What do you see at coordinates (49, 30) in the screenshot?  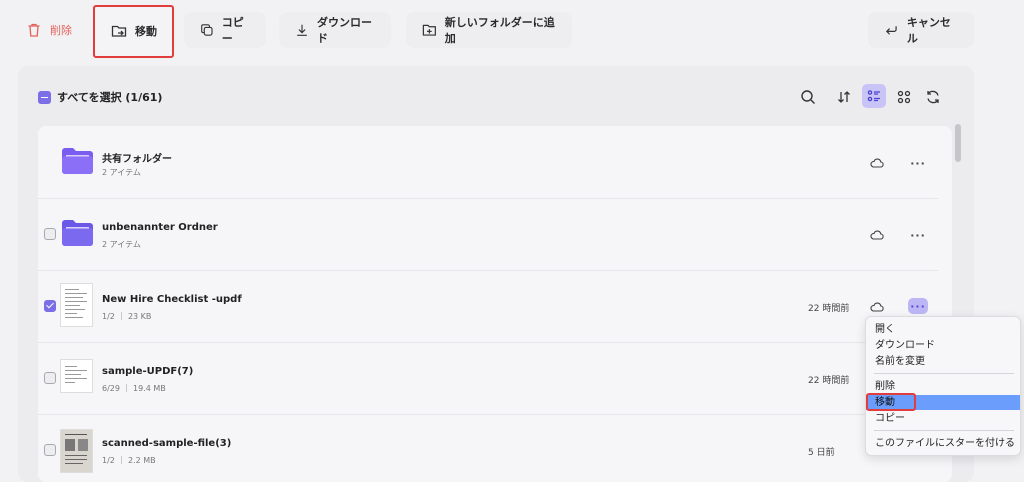 I see `delete-button: 削除` at bounding box center [49, 30].